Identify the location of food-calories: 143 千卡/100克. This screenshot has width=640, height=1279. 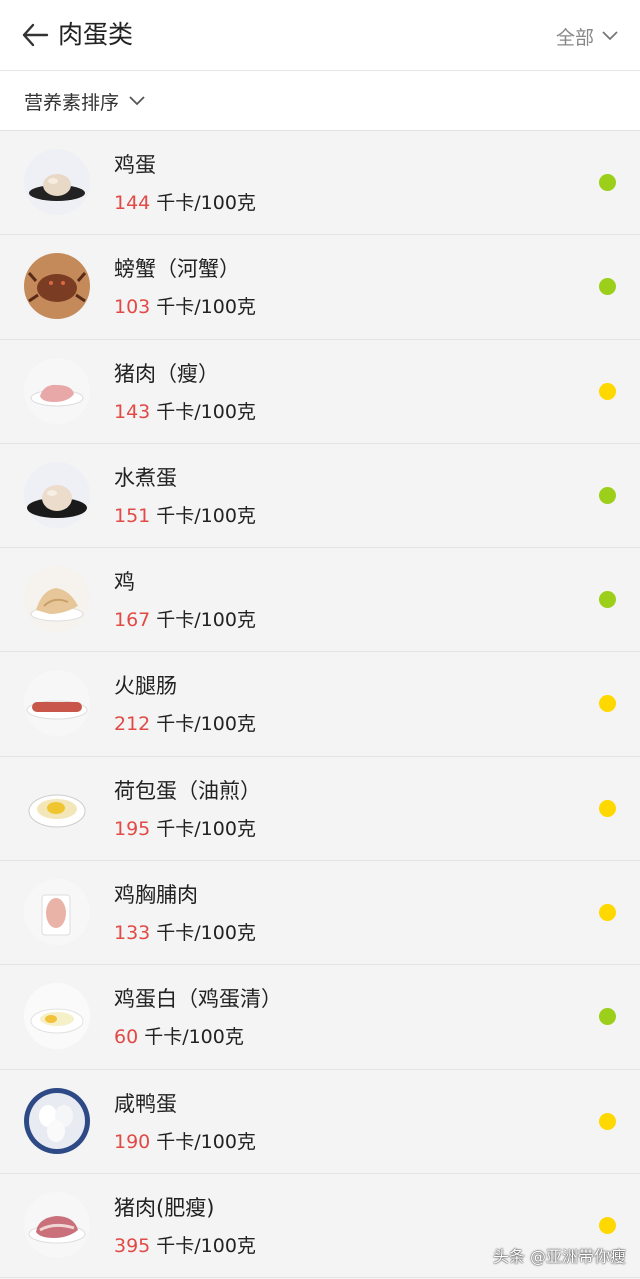
(185, 412).